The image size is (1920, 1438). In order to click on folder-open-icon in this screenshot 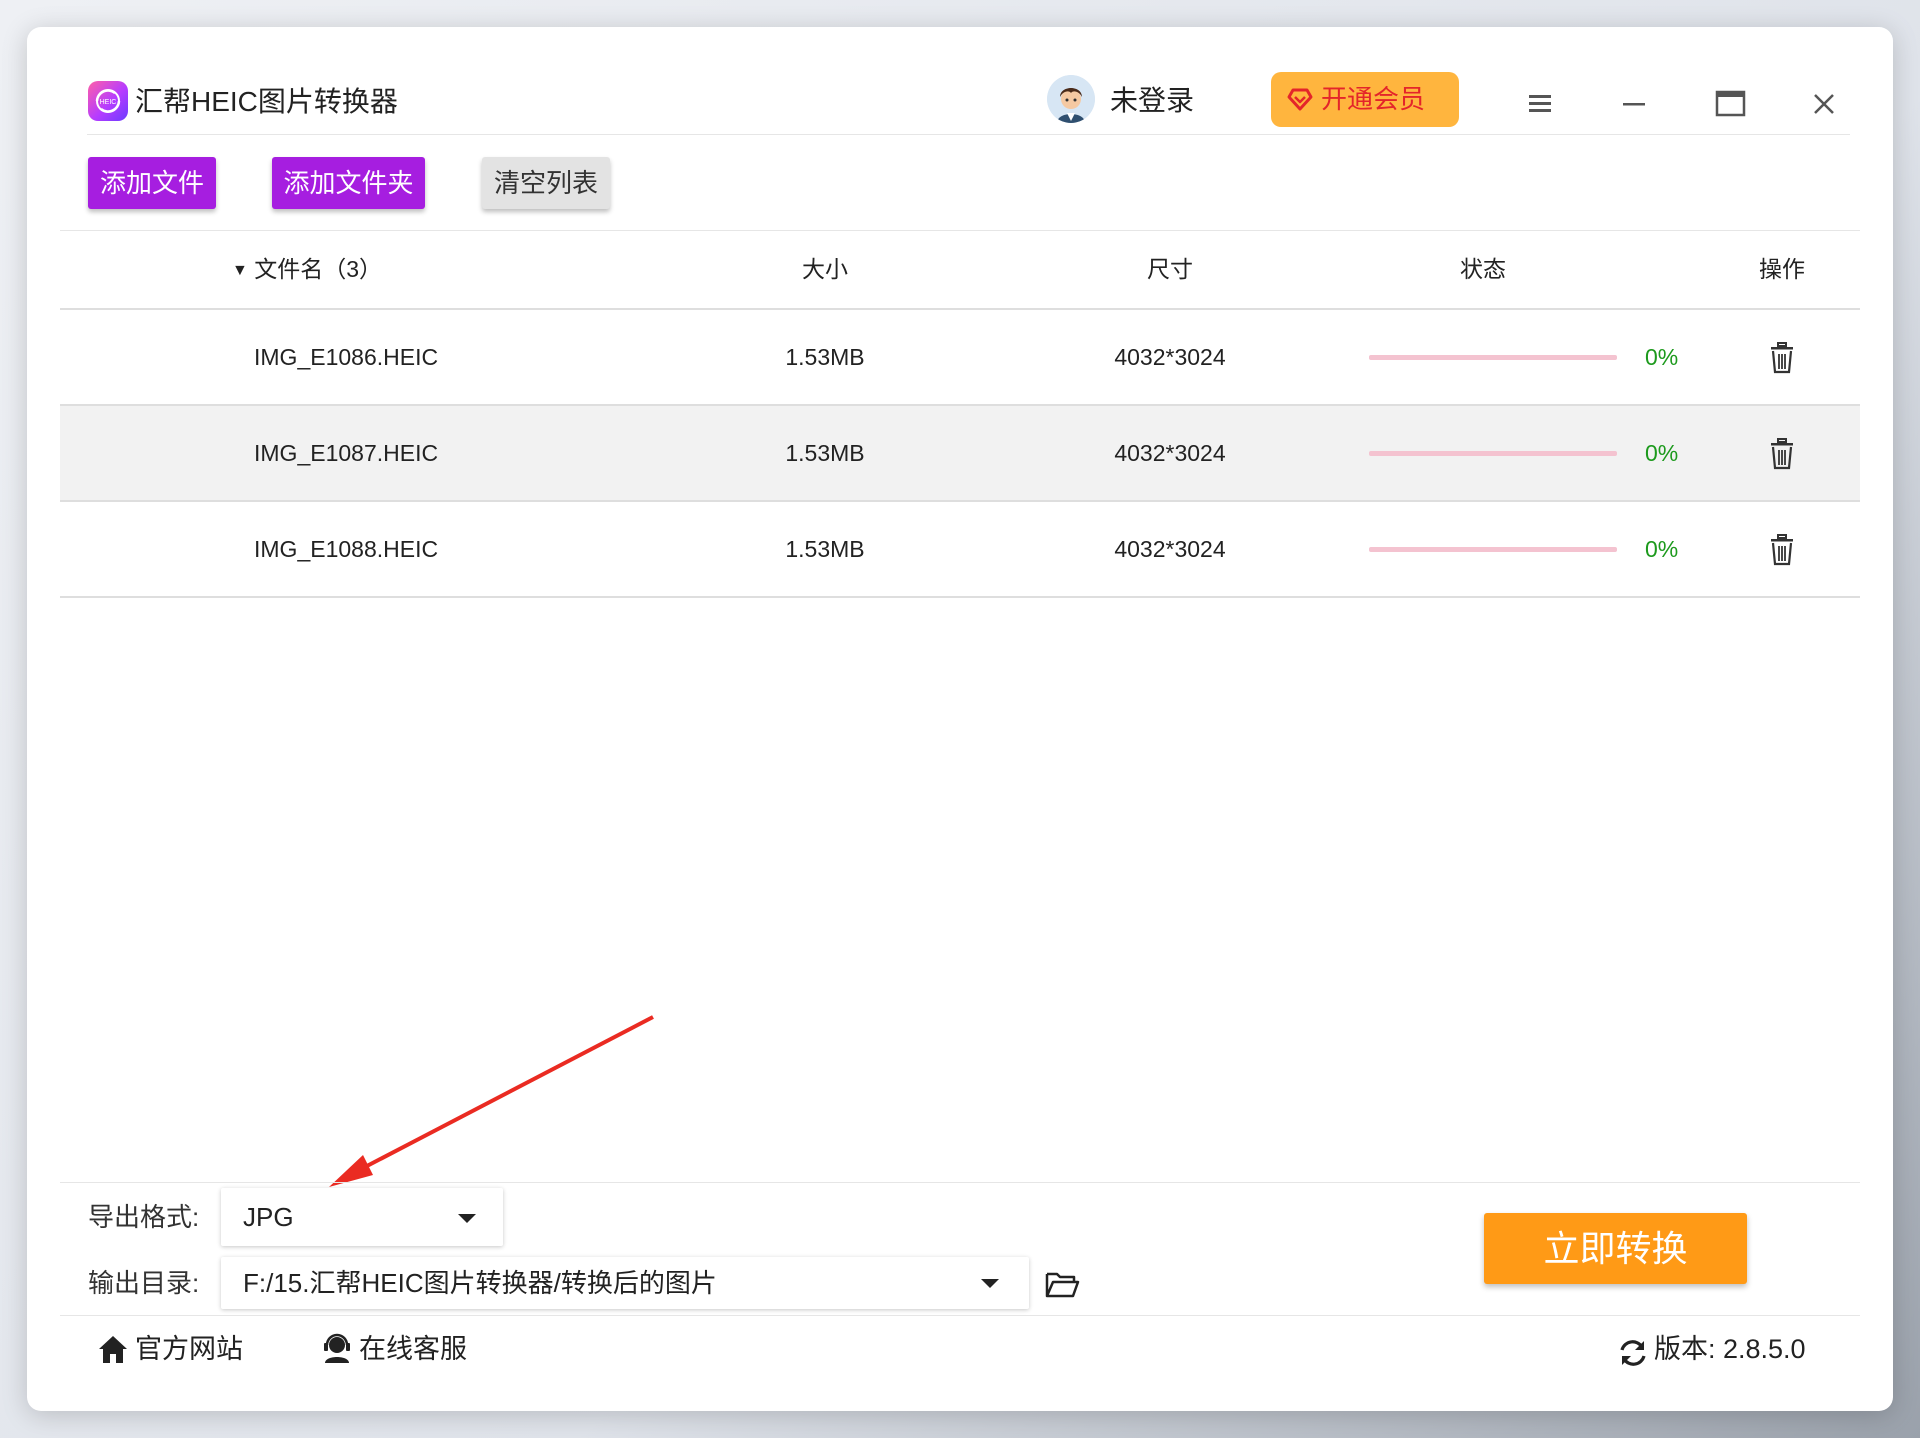, I will do `click(1062, 1285)`.